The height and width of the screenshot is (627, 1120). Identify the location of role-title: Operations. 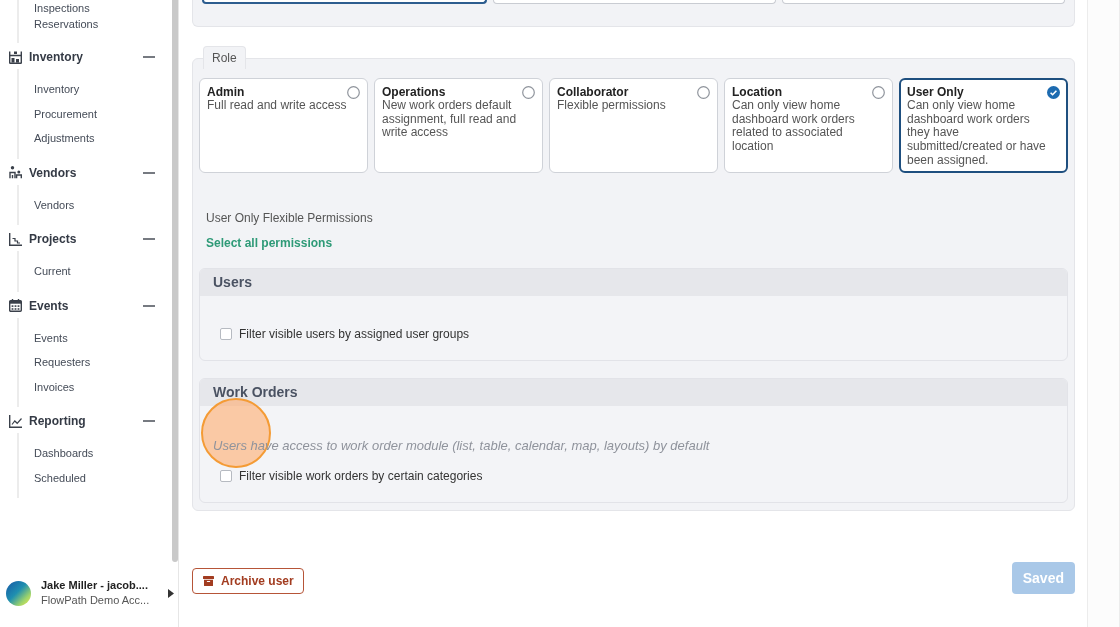
(414, 92).